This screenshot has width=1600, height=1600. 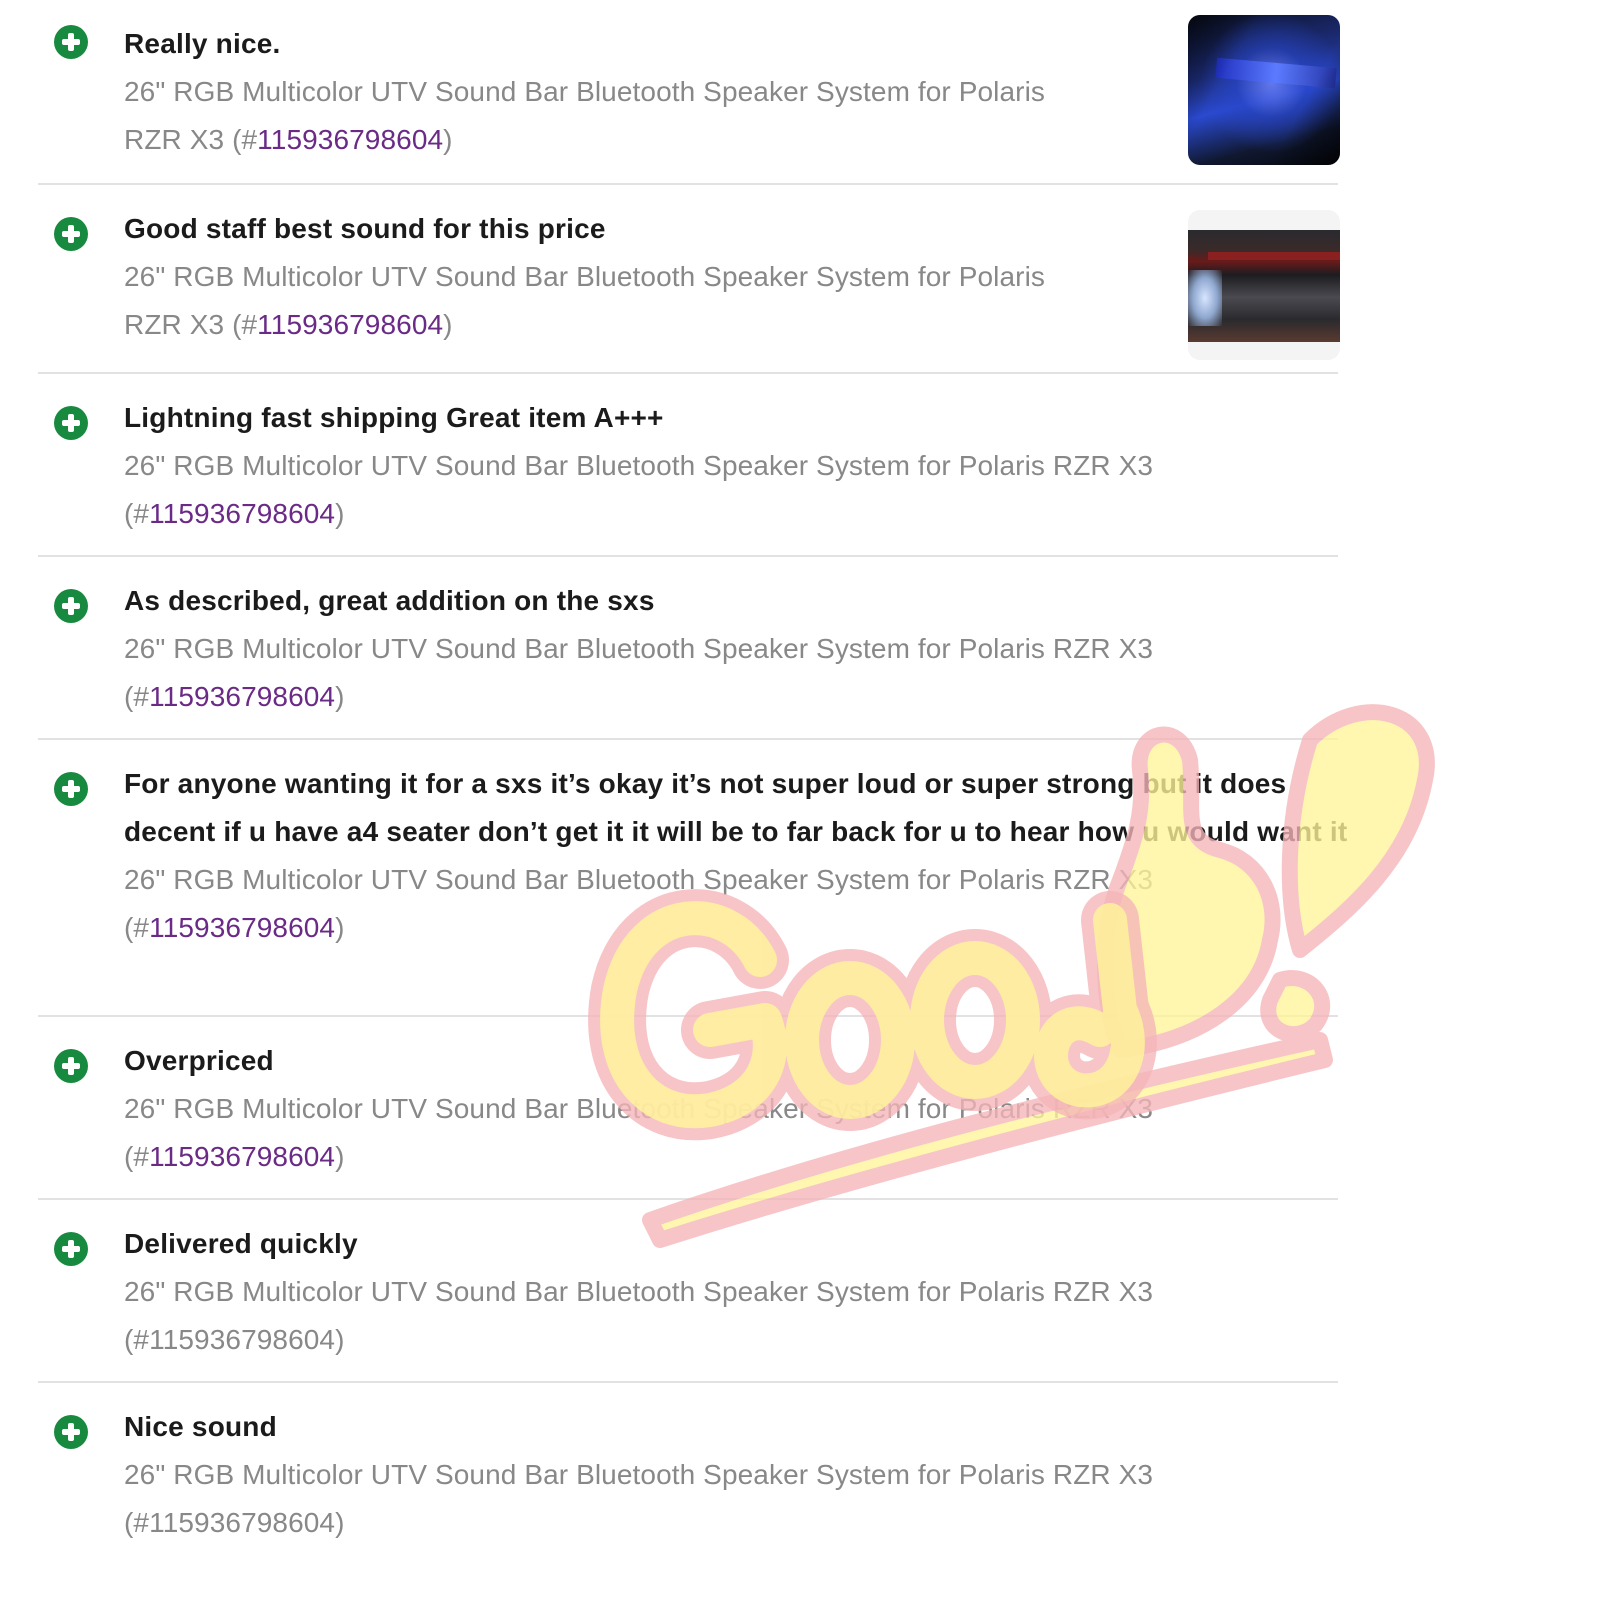 I want to click on feedback-comment: As described, great addition on the sxs, so click(x=389, y=600).